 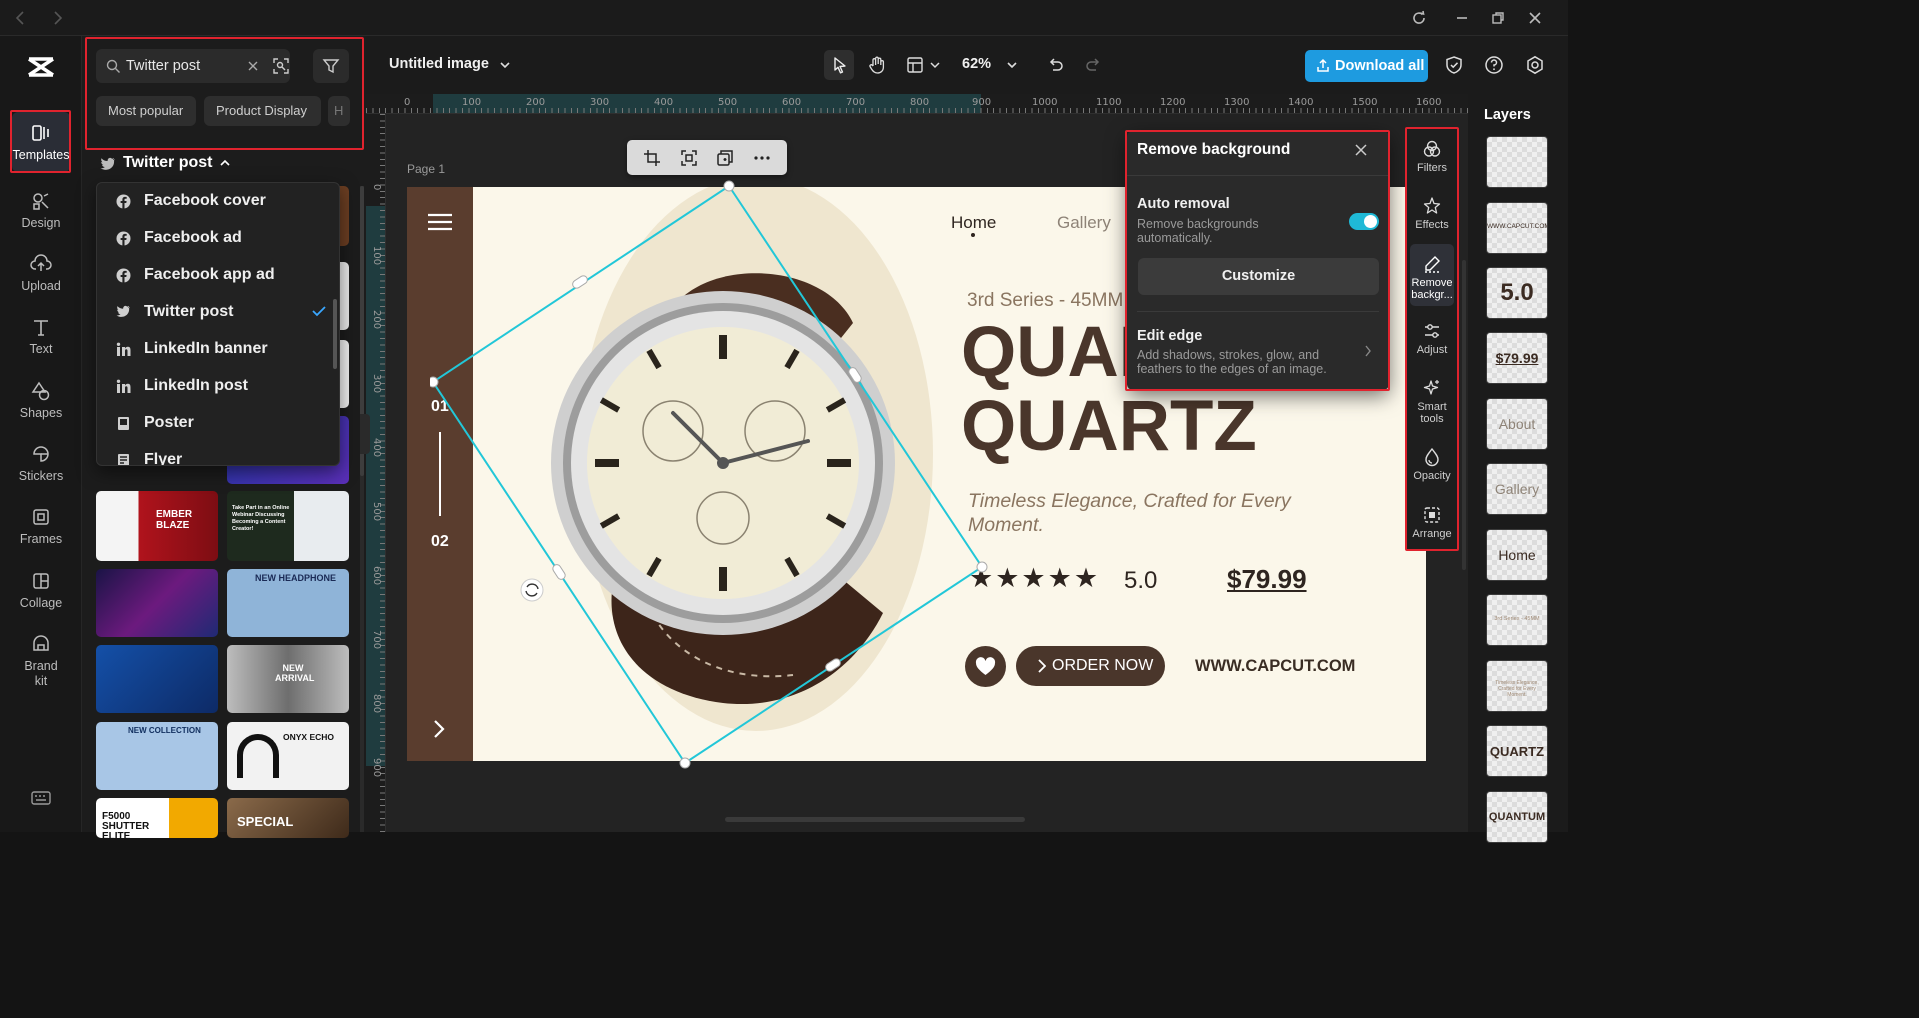 What do you see at coordinates (725, 158) in the screenshot?
I see `duplicate-icon` at bounding box center [725, 158].